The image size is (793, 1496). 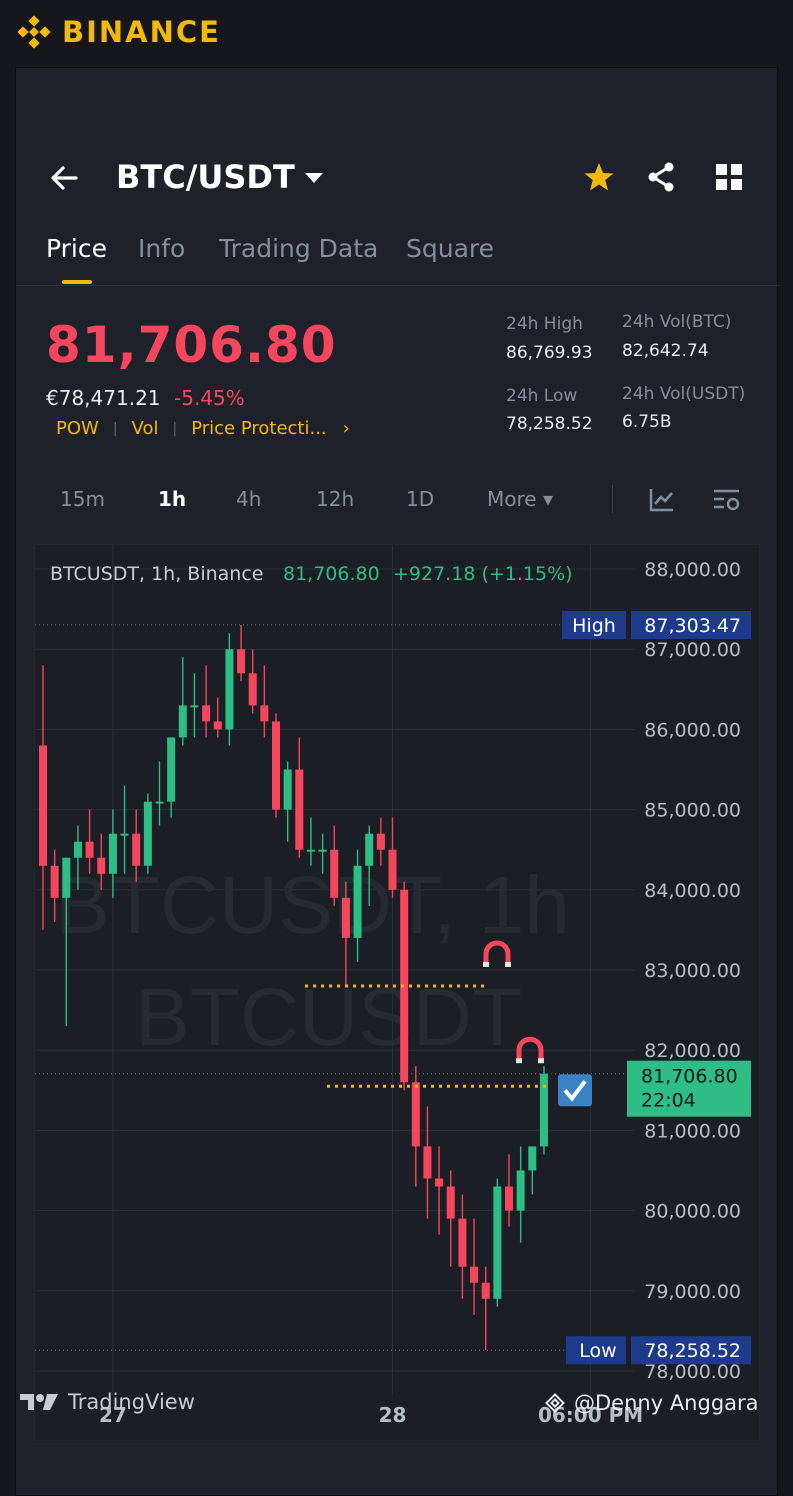 What do you see at coordinates (39, 1402) in the screenshot?
I see `tradingview-logo-icon` at bounding box center [39, 1402].